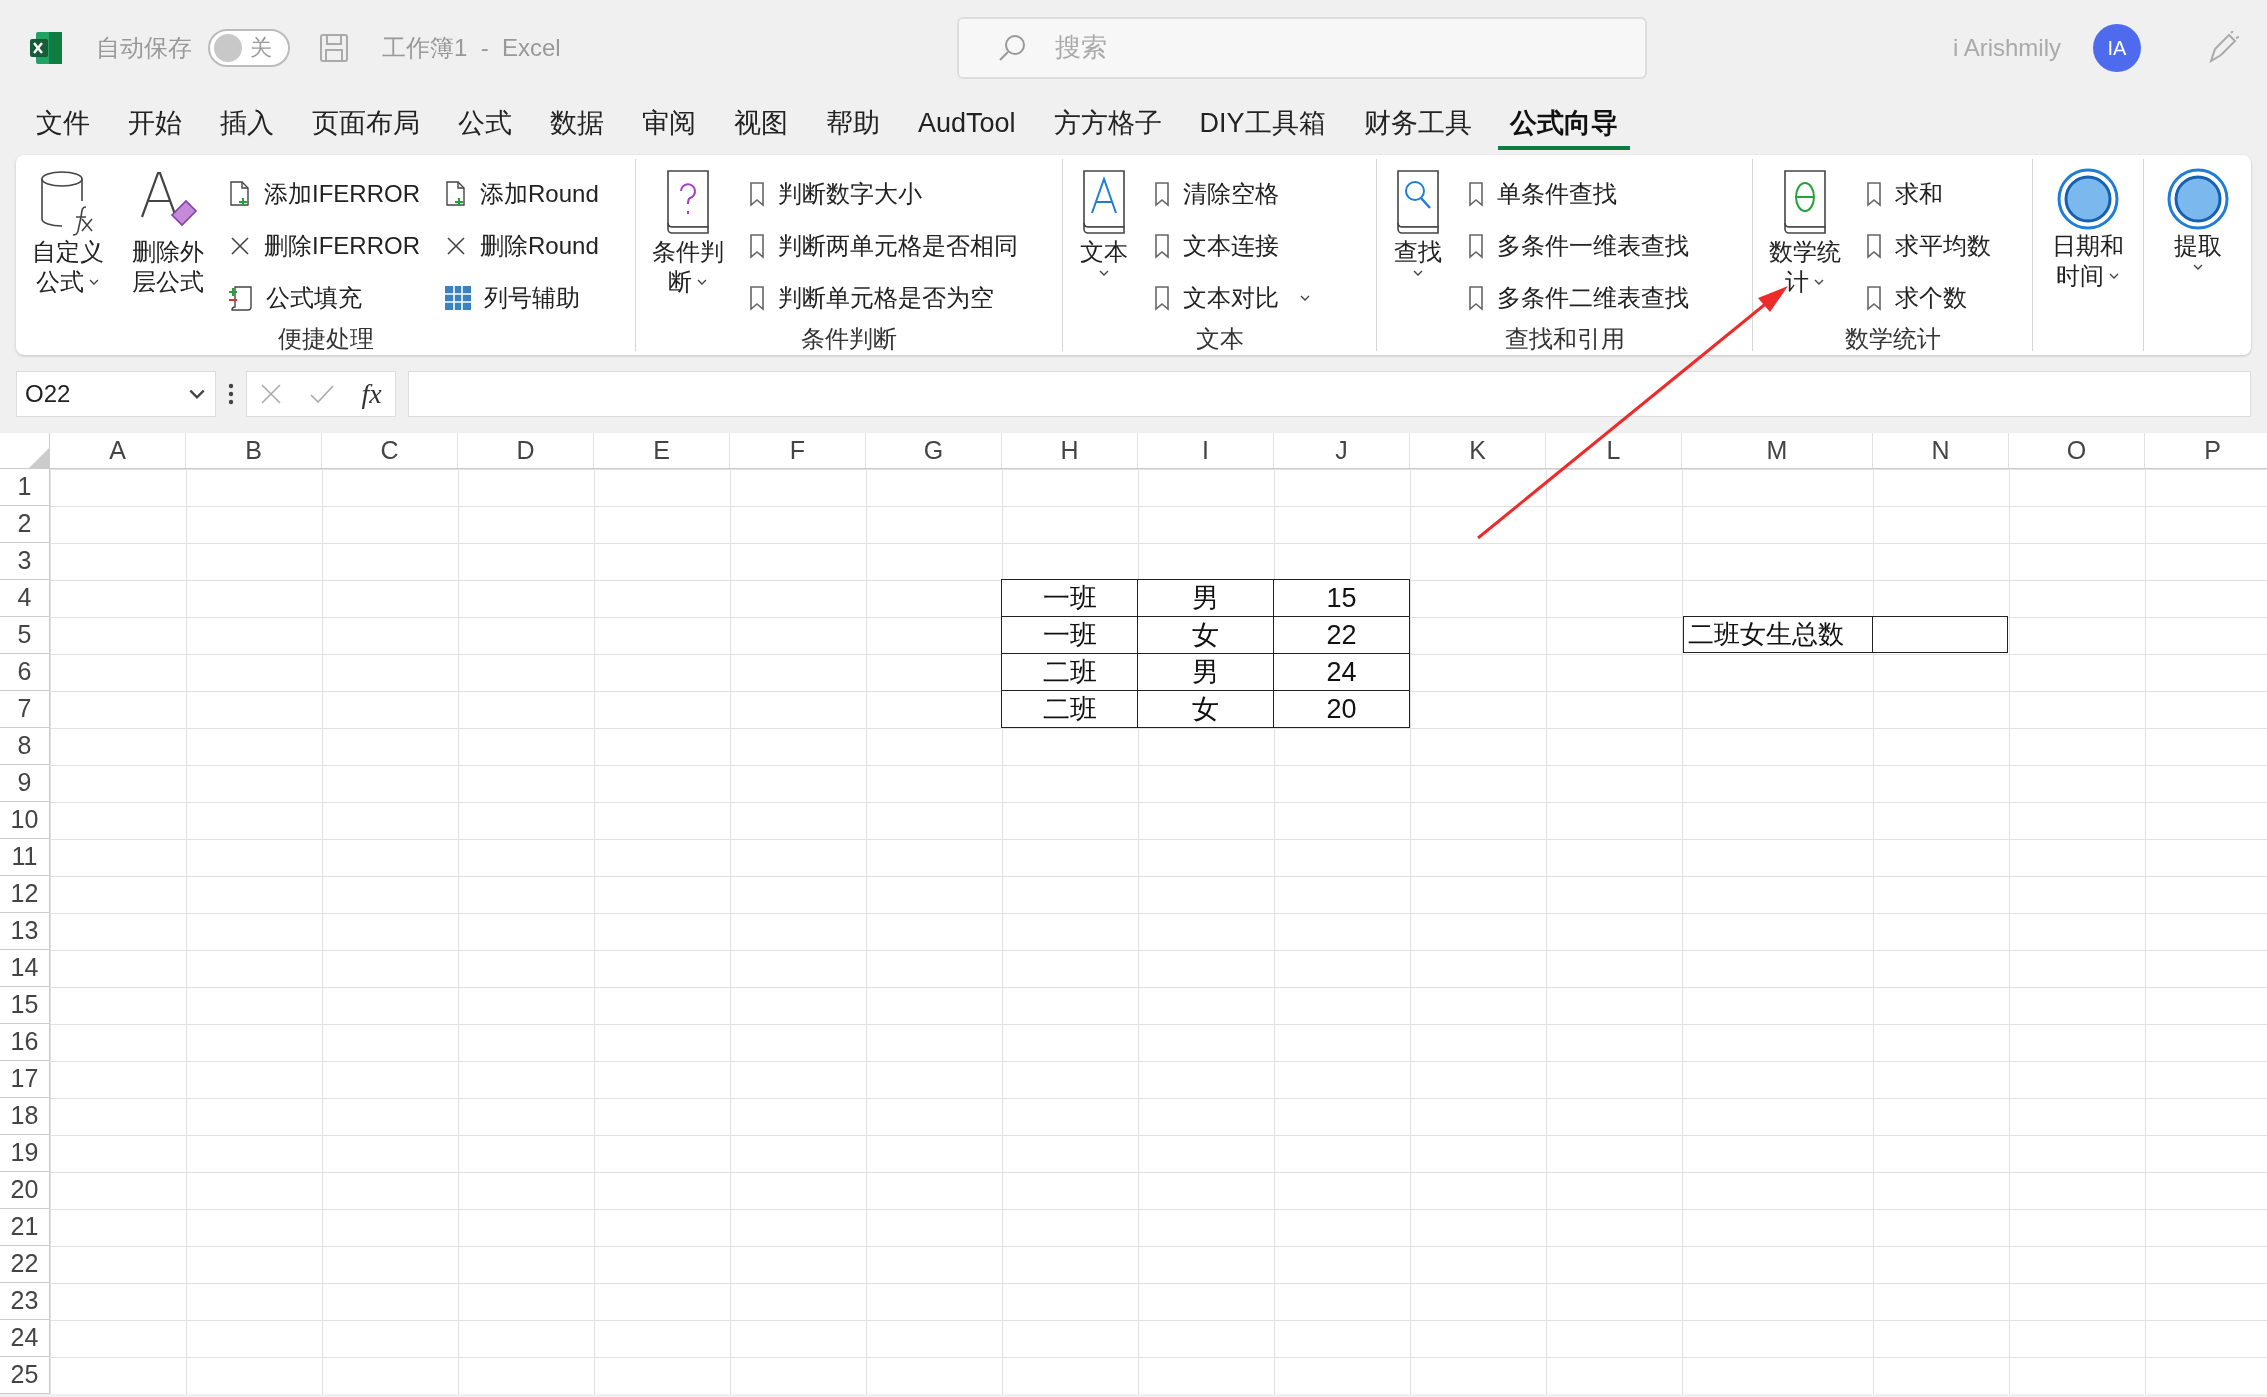  Describe the element at coordinates (1418, 244) in the screenshot. I see `ribbon-button: 查找` at that location.